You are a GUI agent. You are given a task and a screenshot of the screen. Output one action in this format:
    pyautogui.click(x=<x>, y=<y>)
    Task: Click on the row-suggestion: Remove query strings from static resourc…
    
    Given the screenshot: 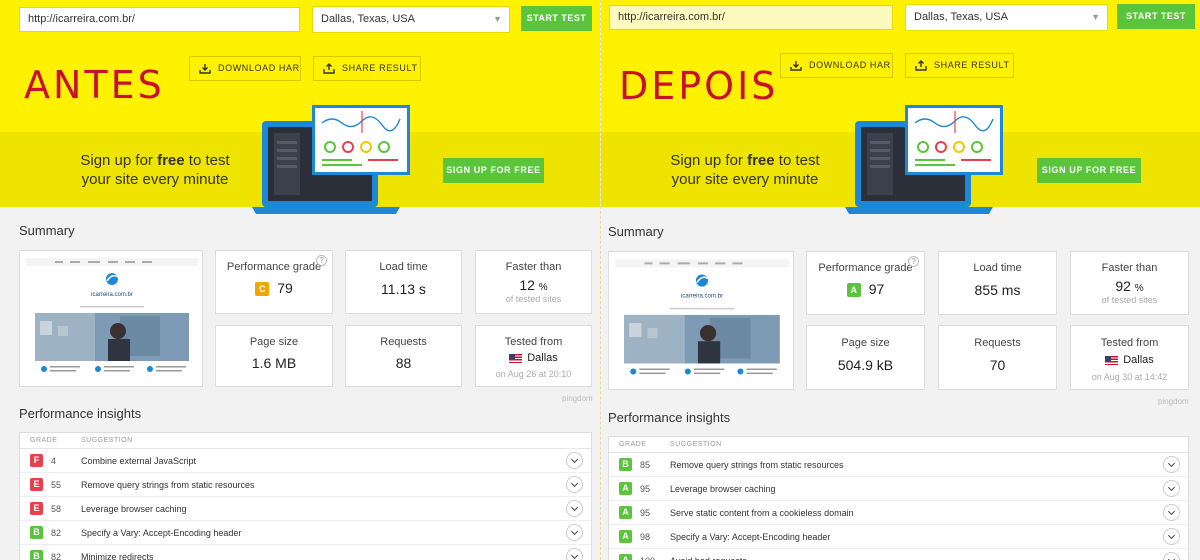 What is the action you would take?
    pyautogui.click(x=168, y=485)
    